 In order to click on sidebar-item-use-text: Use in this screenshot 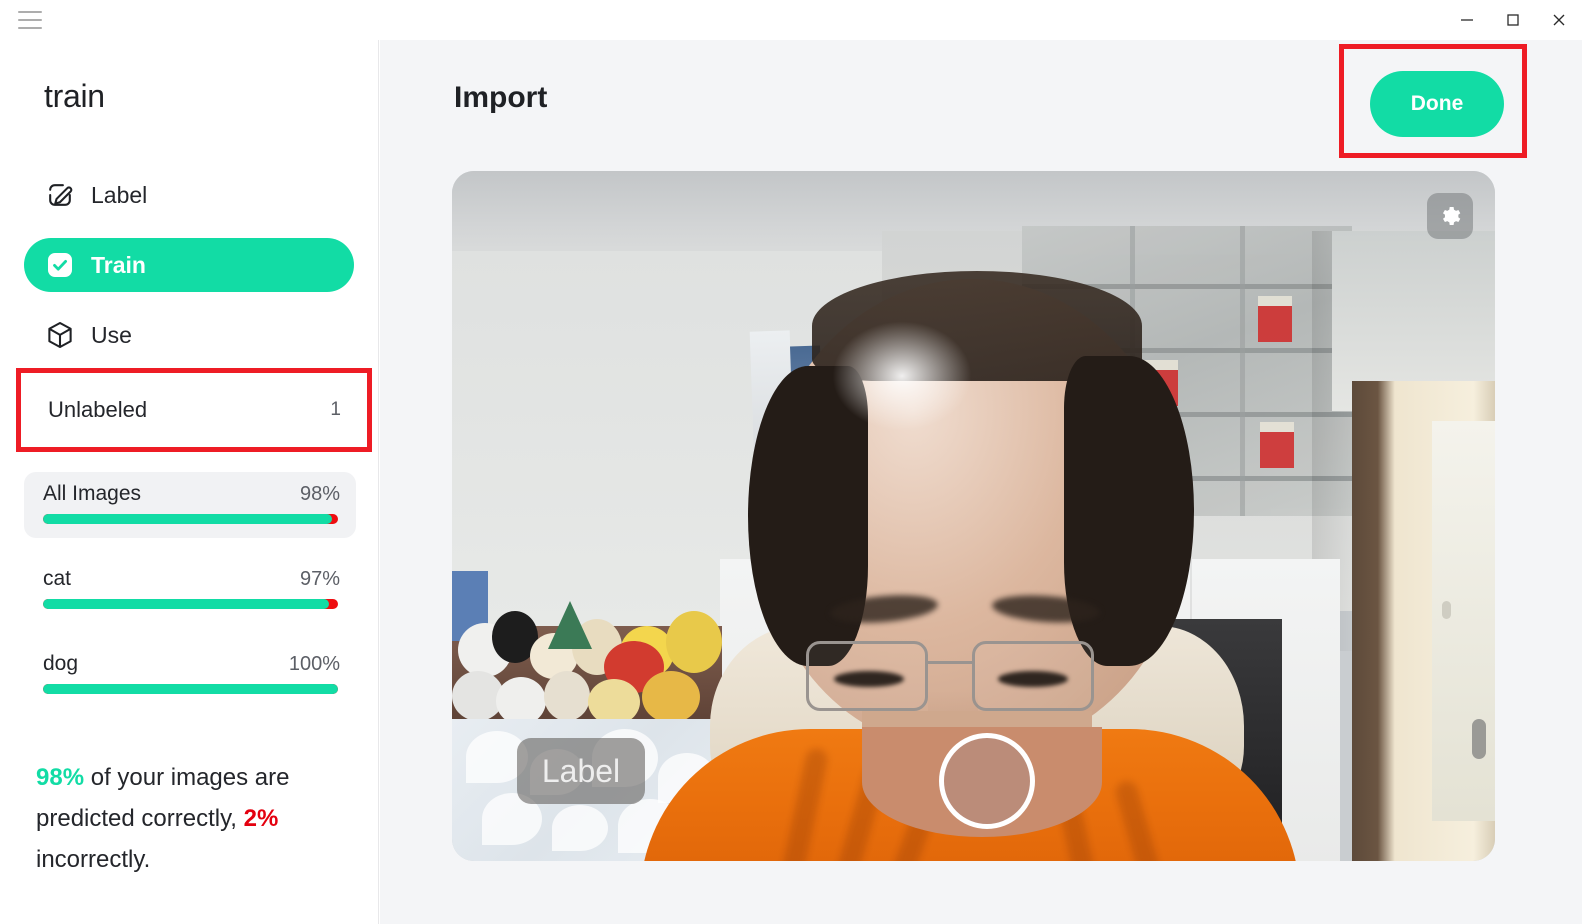, I will do `click(111, 334)`.